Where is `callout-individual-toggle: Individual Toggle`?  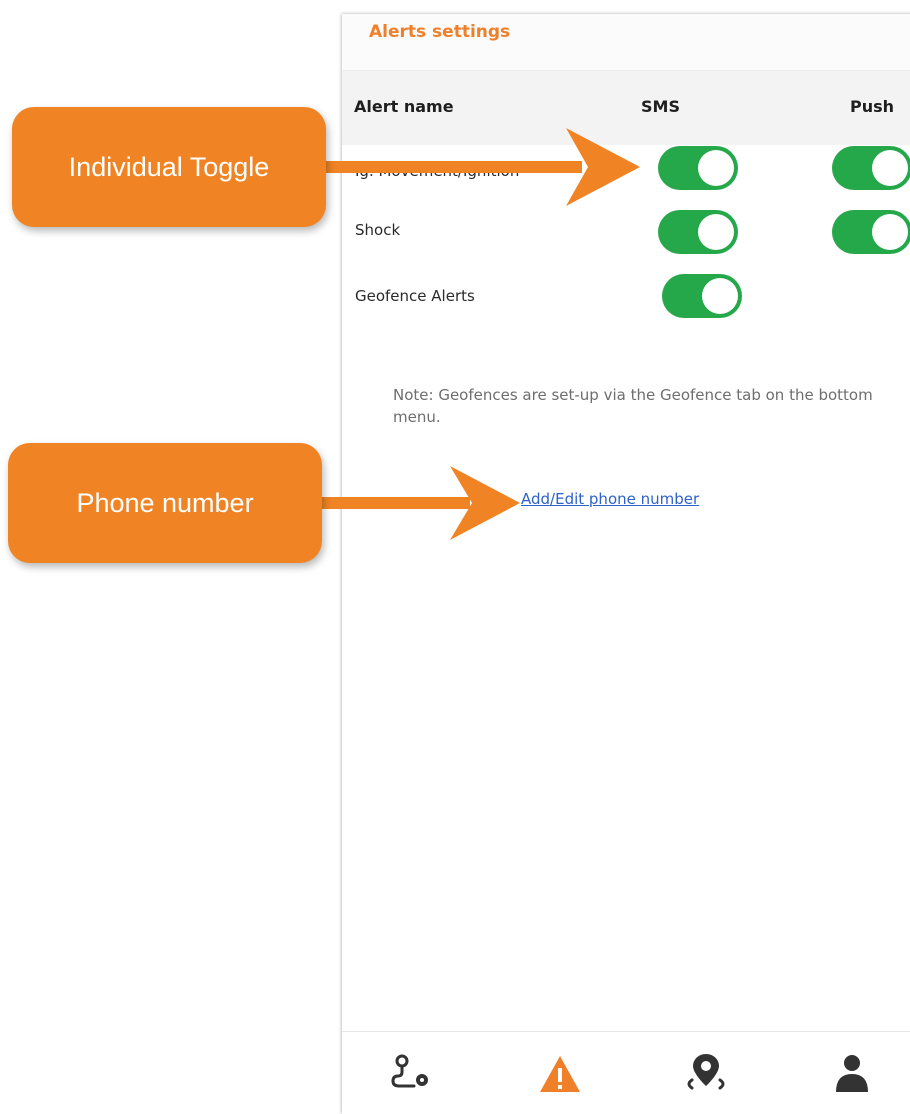 callout-individual-toggle: Individual Toggle is located at coordinates (169, 167).